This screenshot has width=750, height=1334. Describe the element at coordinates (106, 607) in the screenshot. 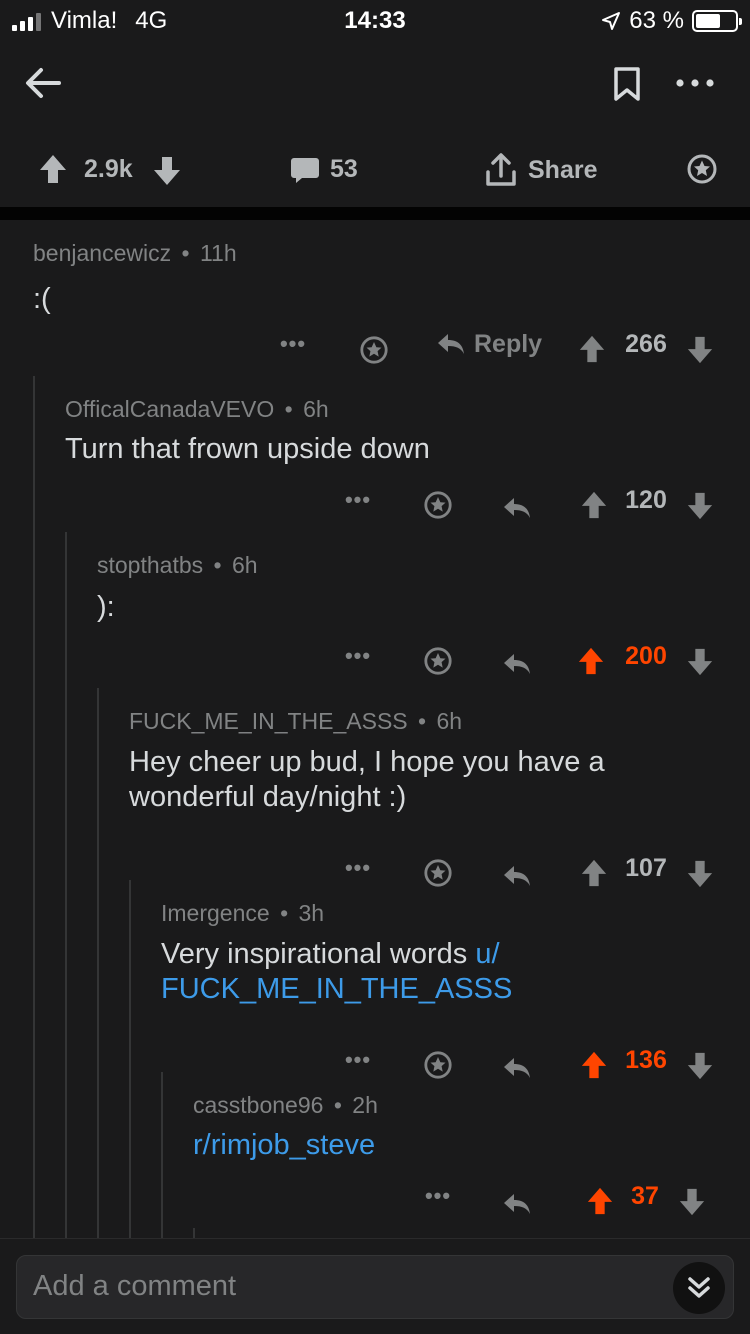

I see `comment-body: ):` at that location.